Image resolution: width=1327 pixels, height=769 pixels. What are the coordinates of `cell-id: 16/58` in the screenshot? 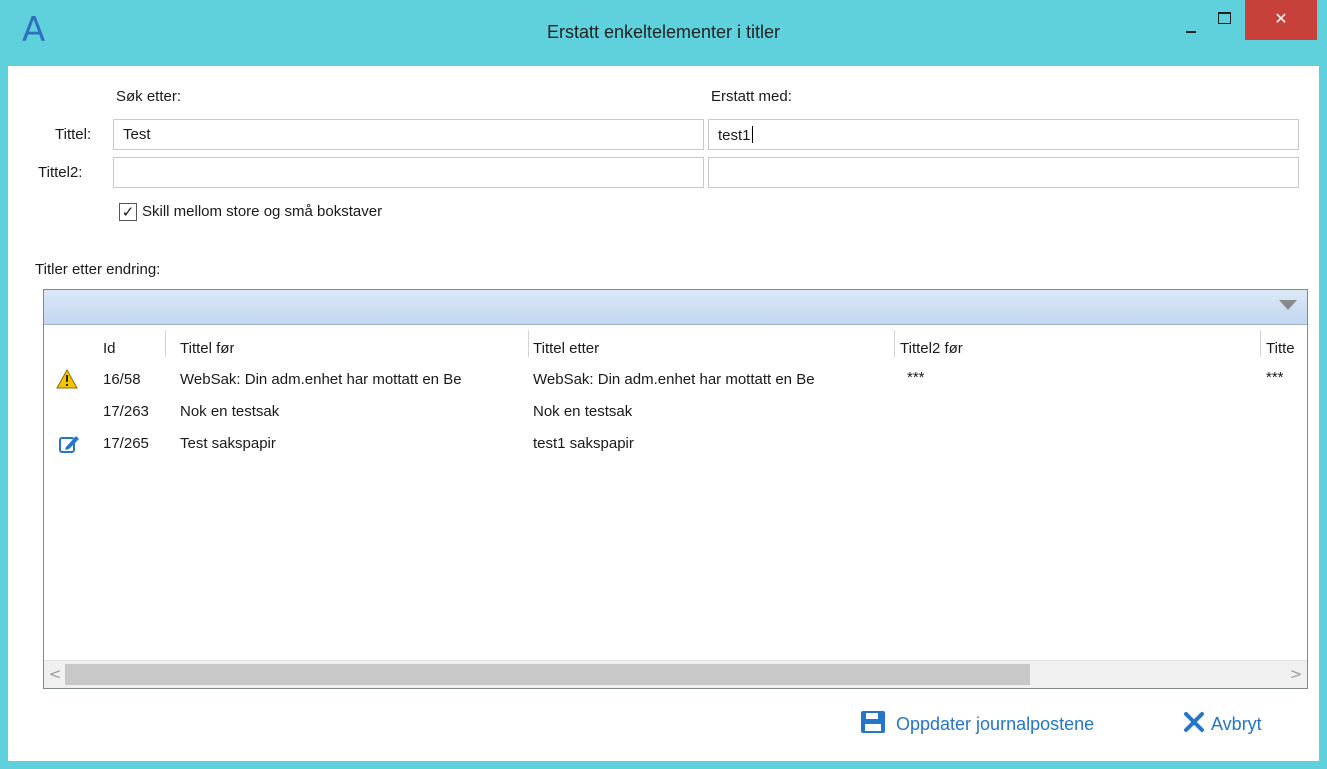 It's located at (122, 379).